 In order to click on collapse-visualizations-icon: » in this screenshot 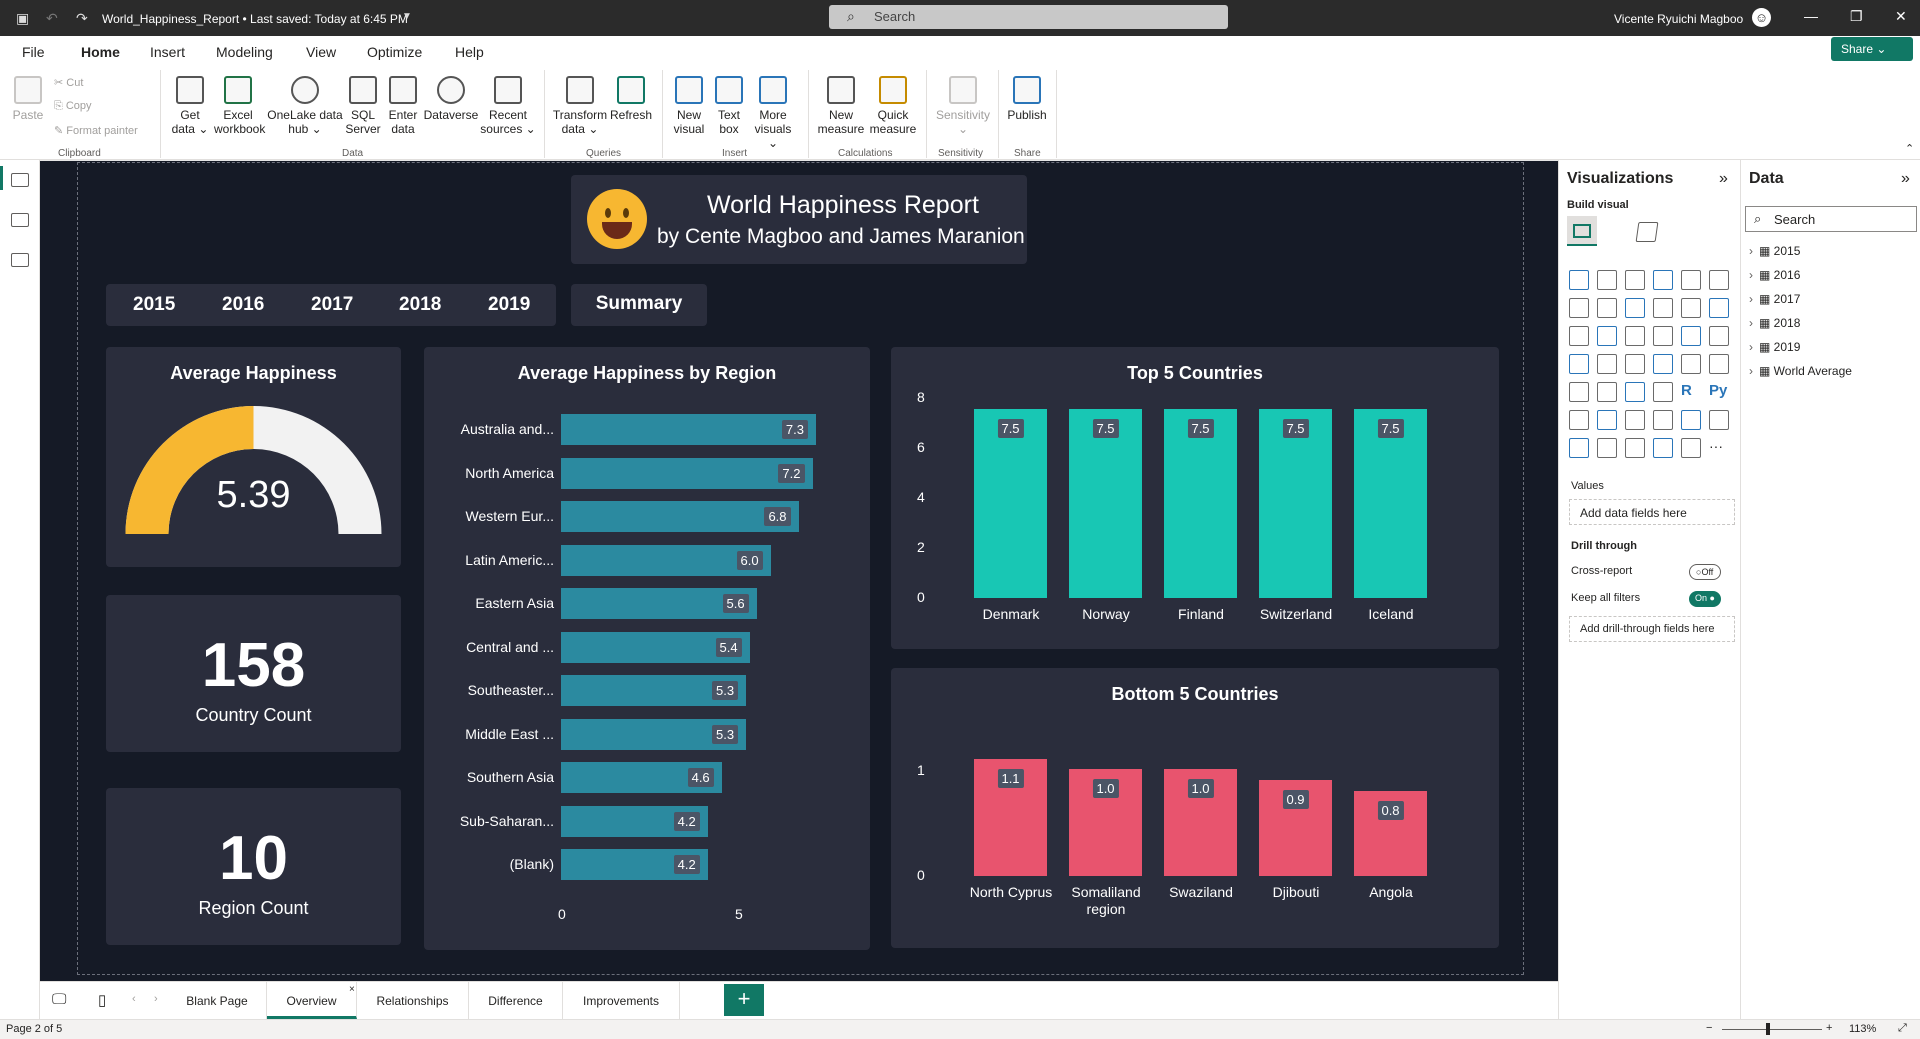, I will do `click(1723, 179)`.